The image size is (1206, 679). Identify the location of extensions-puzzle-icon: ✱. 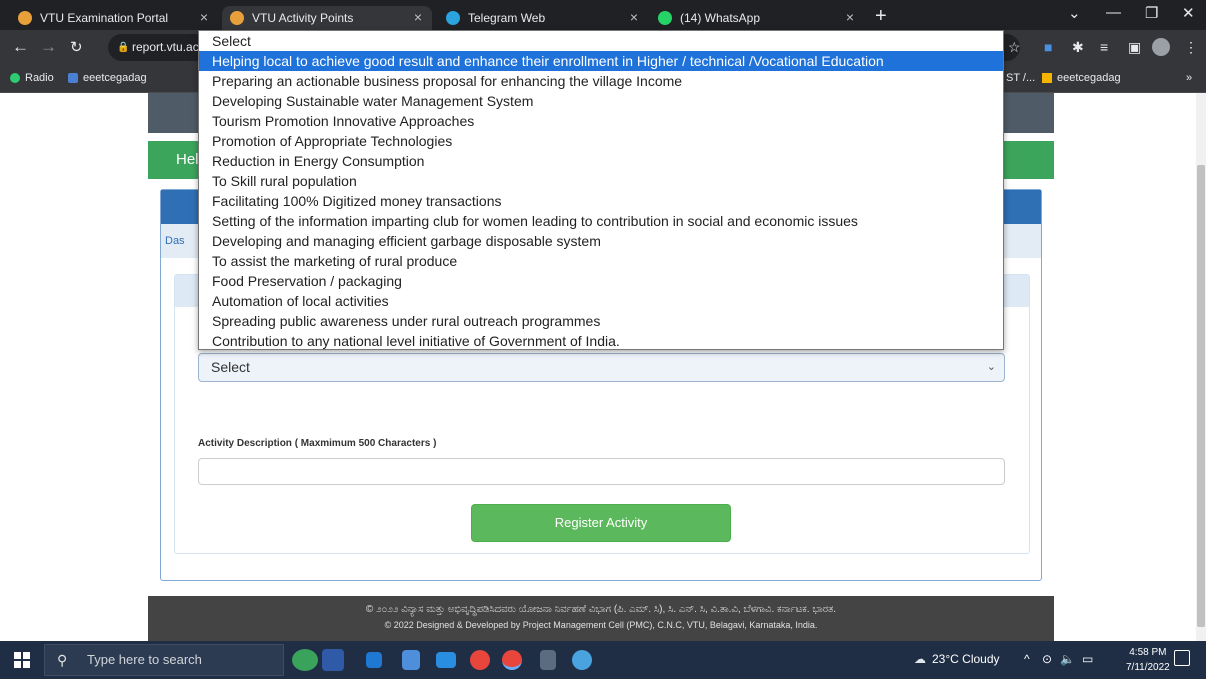
(1078, 47).